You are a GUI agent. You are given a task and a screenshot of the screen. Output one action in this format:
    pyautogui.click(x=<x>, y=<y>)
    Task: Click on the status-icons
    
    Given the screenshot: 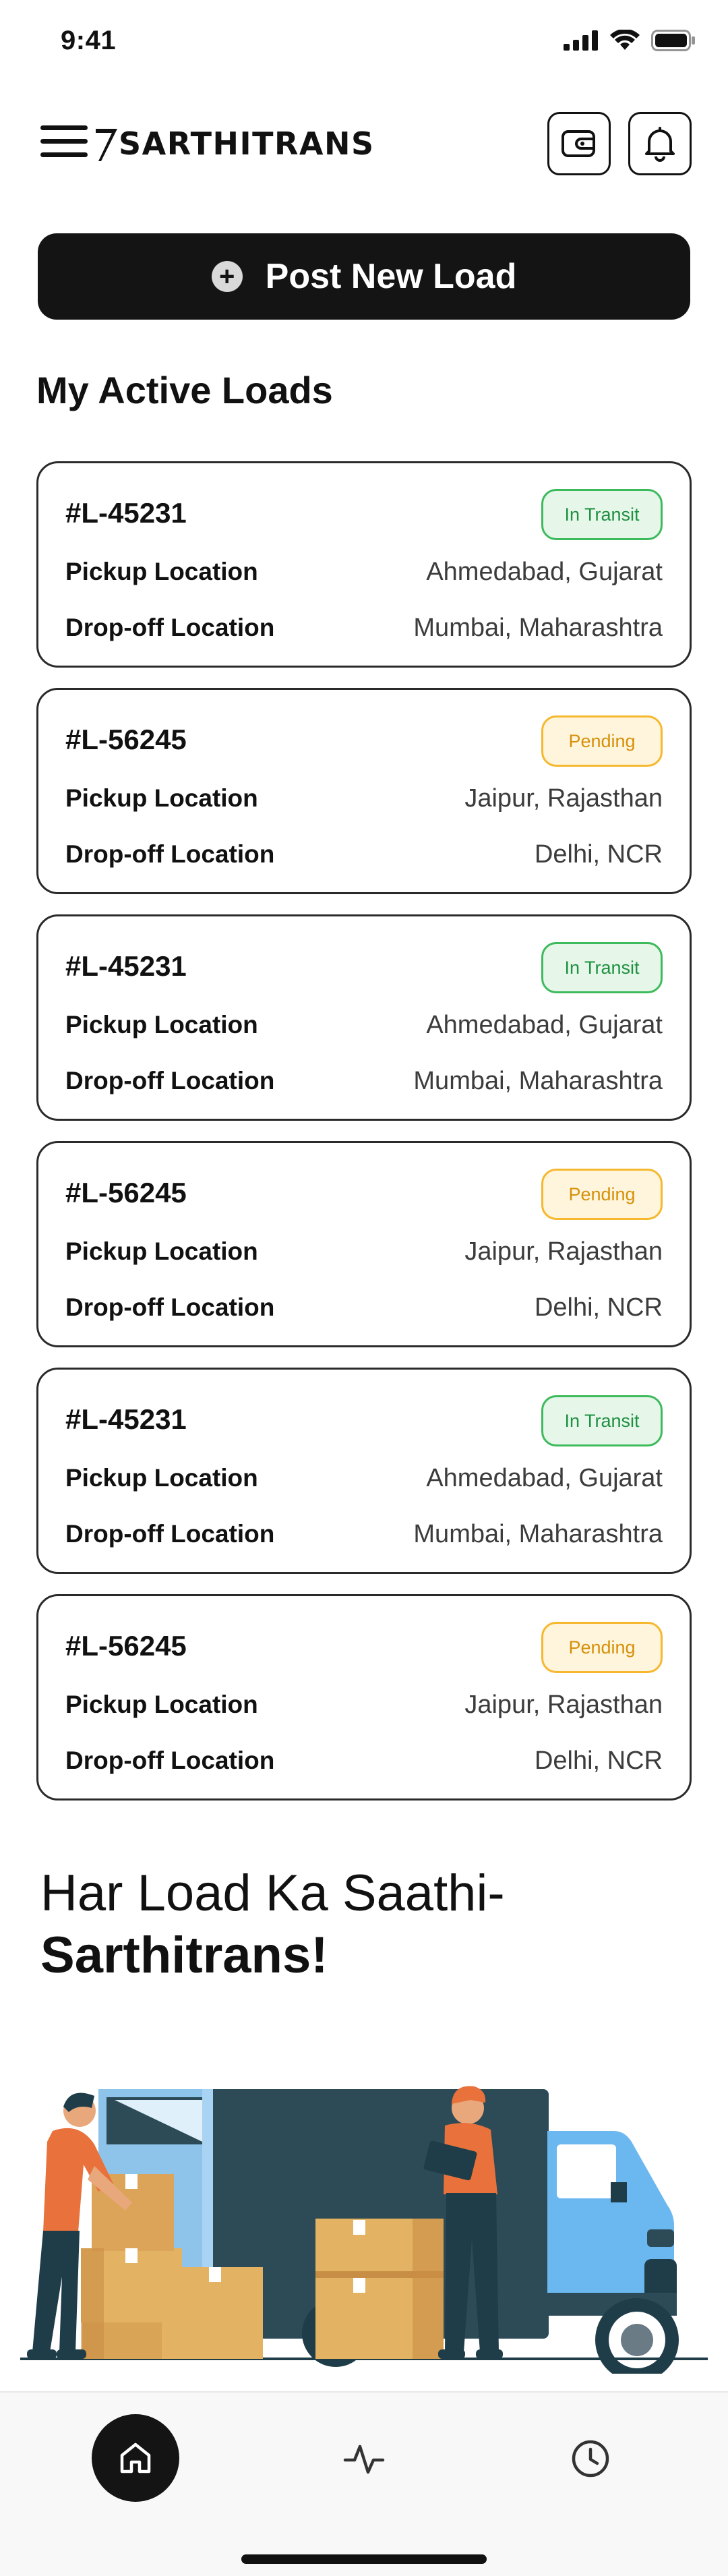 What is the action you would take?
    pyautogui.click(x=630, y=40)
    